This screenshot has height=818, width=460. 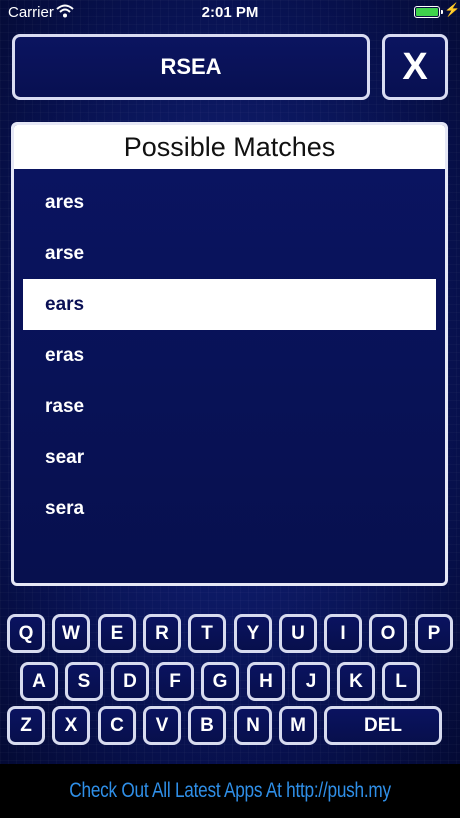 What do you see at coordinates (388, 633) in the screenshot?
I see `key-o: O` at bounding box center [388, 633].